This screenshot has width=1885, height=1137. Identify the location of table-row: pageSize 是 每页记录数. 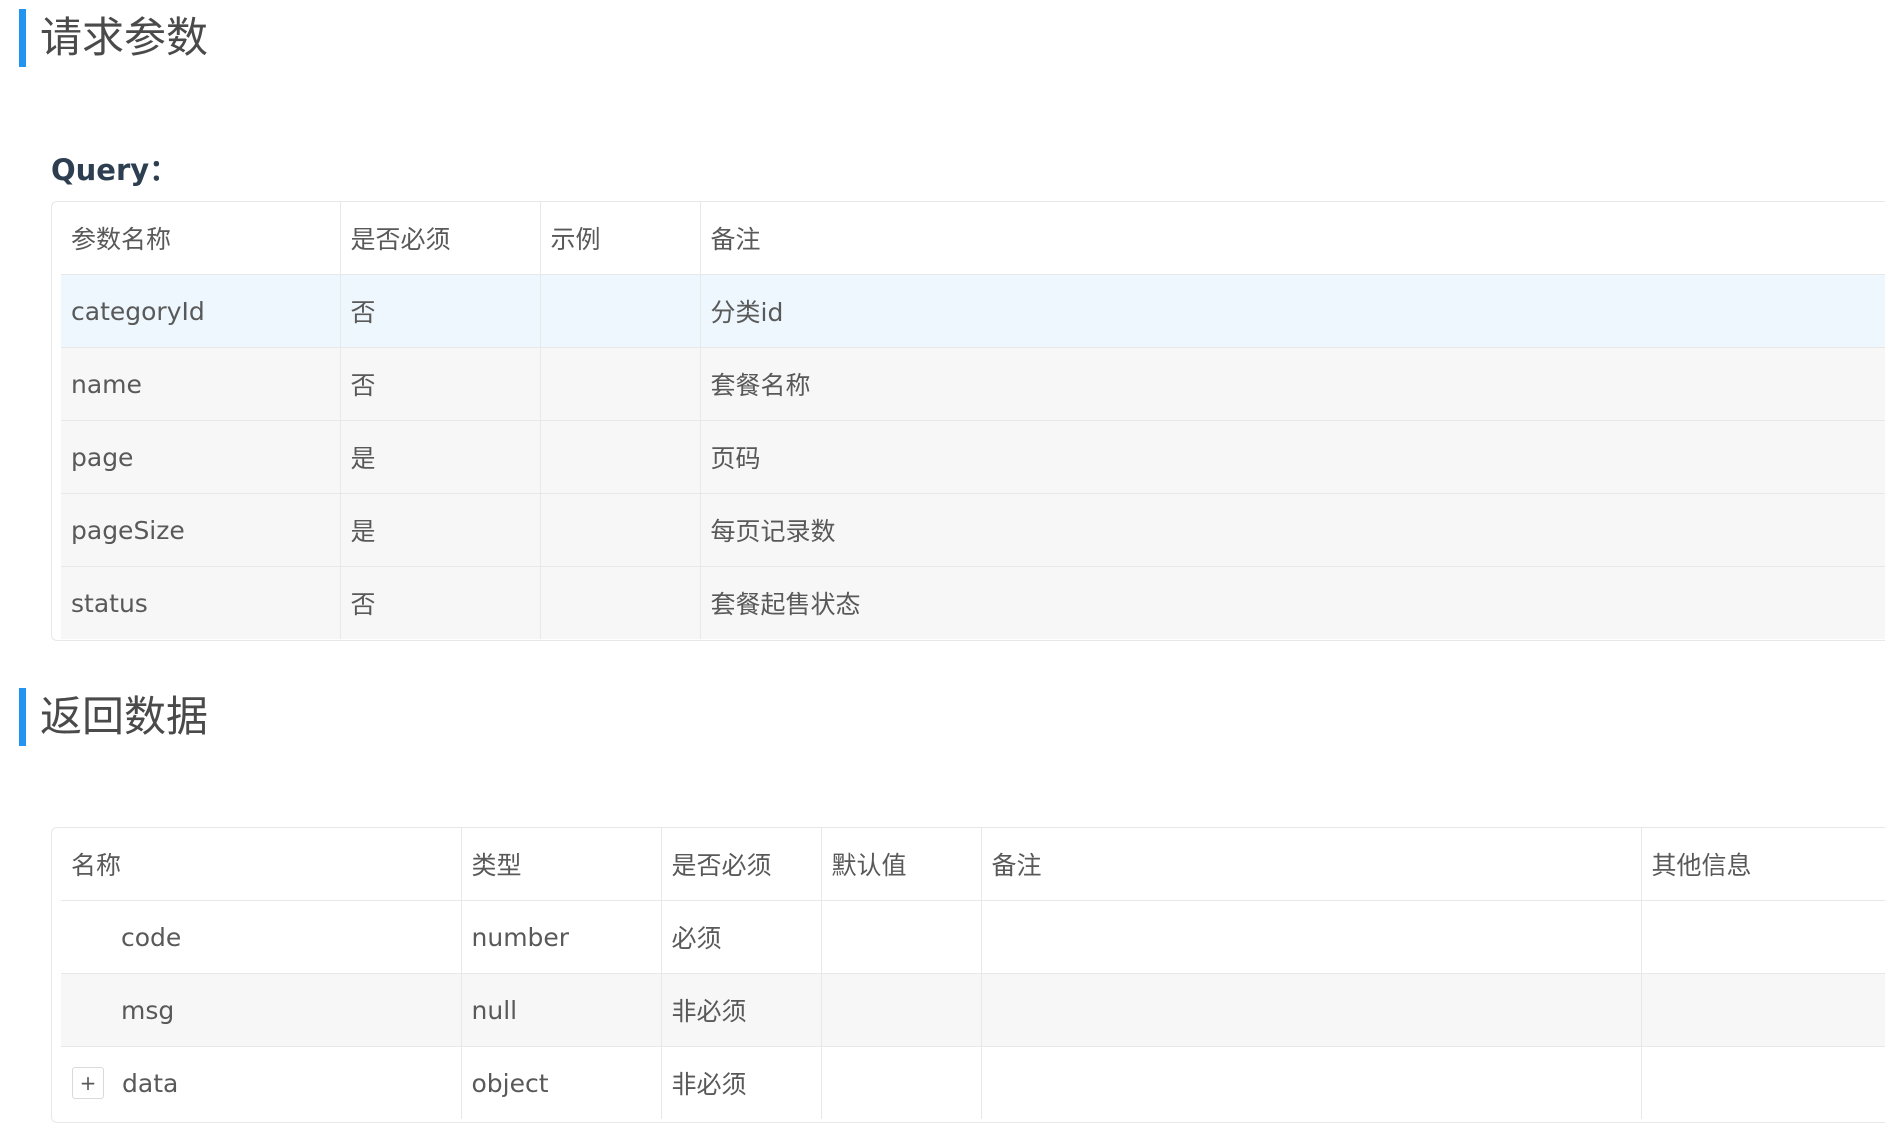
(973, 530).